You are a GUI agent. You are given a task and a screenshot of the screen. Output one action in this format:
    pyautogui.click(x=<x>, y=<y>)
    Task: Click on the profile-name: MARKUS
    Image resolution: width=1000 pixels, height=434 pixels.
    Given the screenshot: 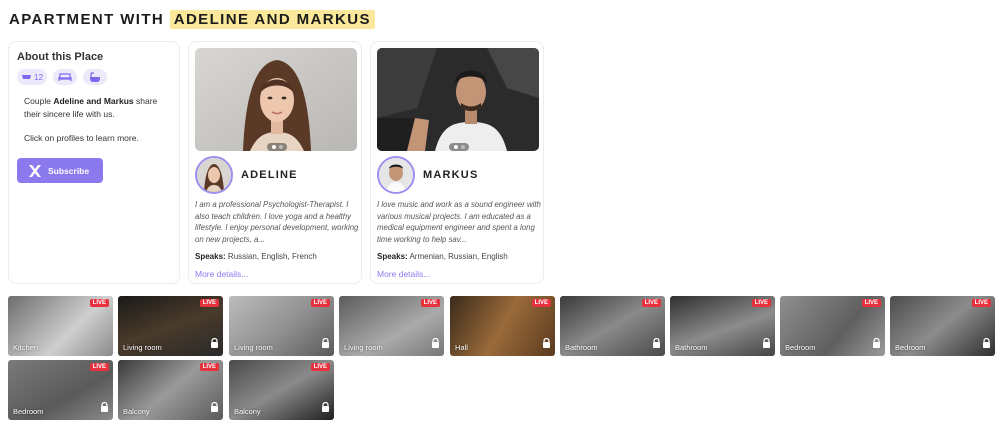 What is the action you would take?
    pyautogui.click(x=451, y=175)
    